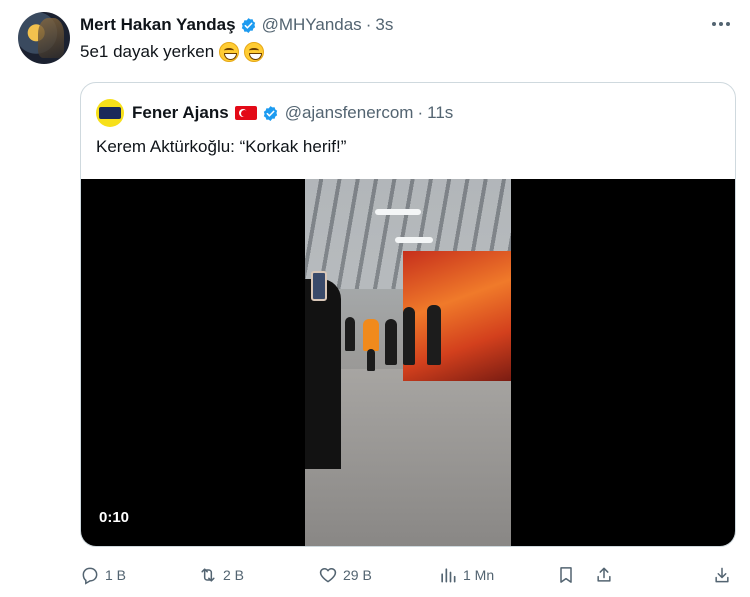 Image resolution: width=750 pixels, height=597 pixels. I want to click on heart-icon, so click(328, 575).